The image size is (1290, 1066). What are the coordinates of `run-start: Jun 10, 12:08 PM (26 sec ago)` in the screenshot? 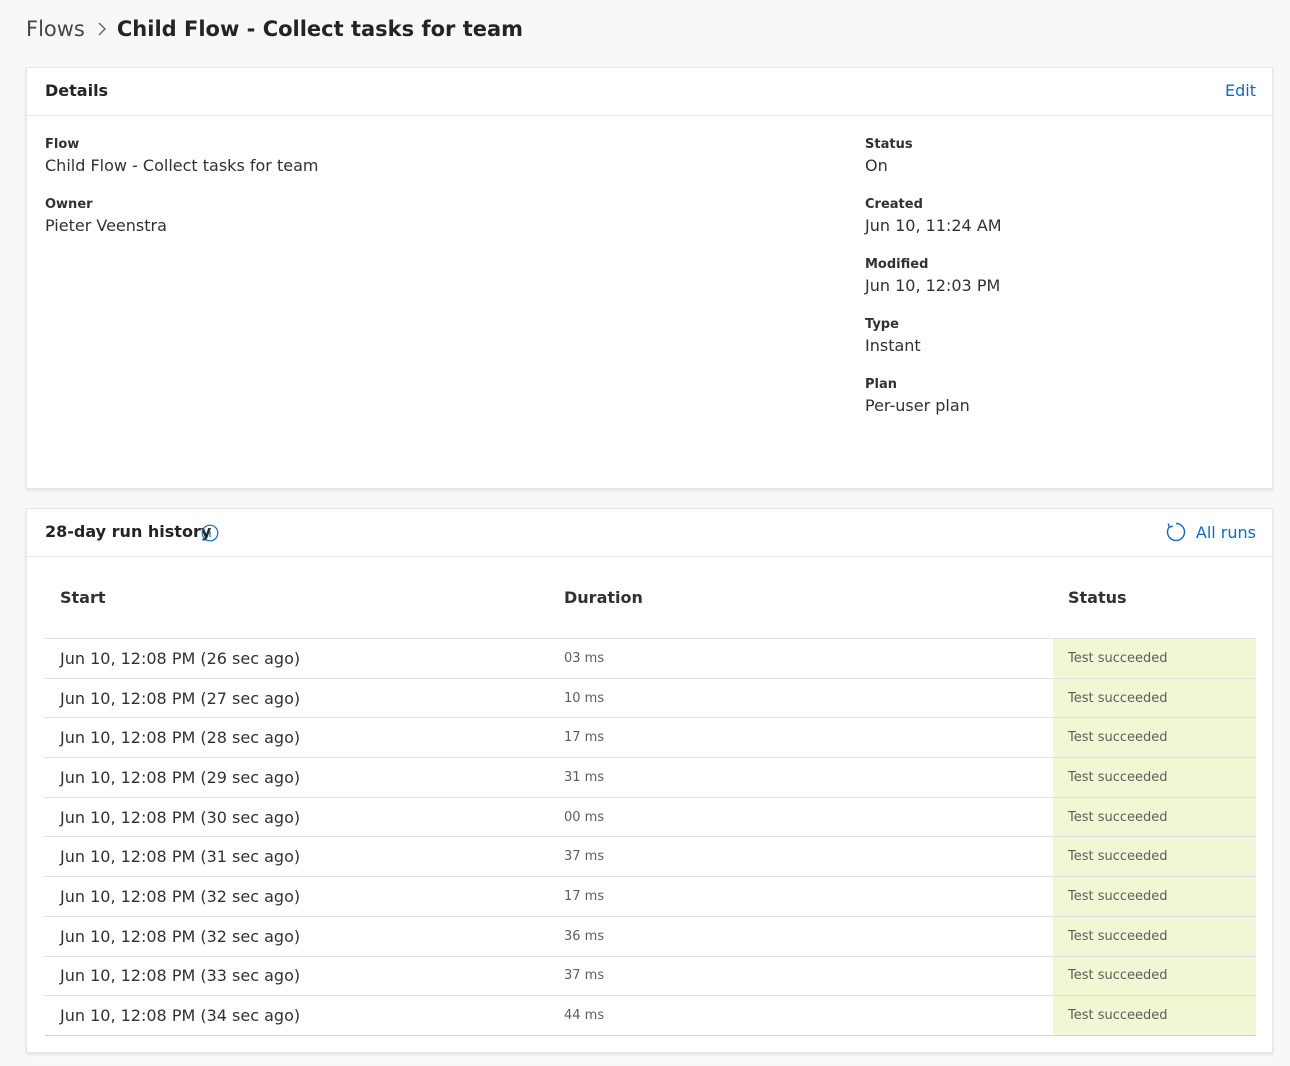 It's located at (180, 658).